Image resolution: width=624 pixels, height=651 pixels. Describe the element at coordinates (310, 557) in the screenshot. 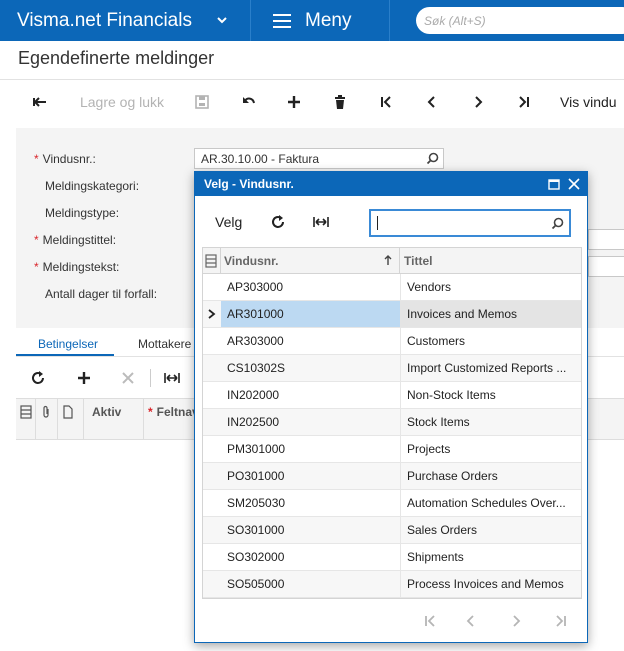

I see `window-no-cell: SO302000` at that location.